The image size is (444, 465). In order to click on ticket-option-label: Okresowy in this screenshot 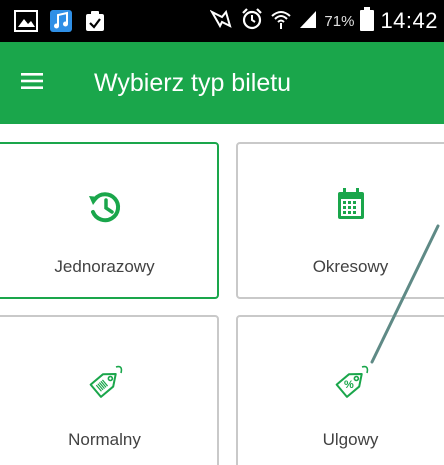, I will do `click(350, 266)`.